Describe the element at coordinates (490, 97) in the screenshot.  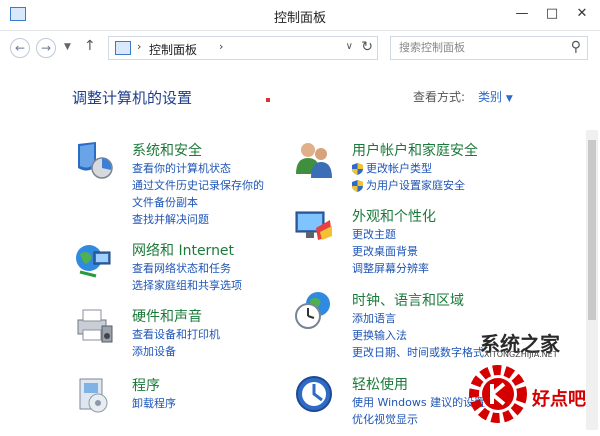
I see `view-by-value: 类别` at that location.